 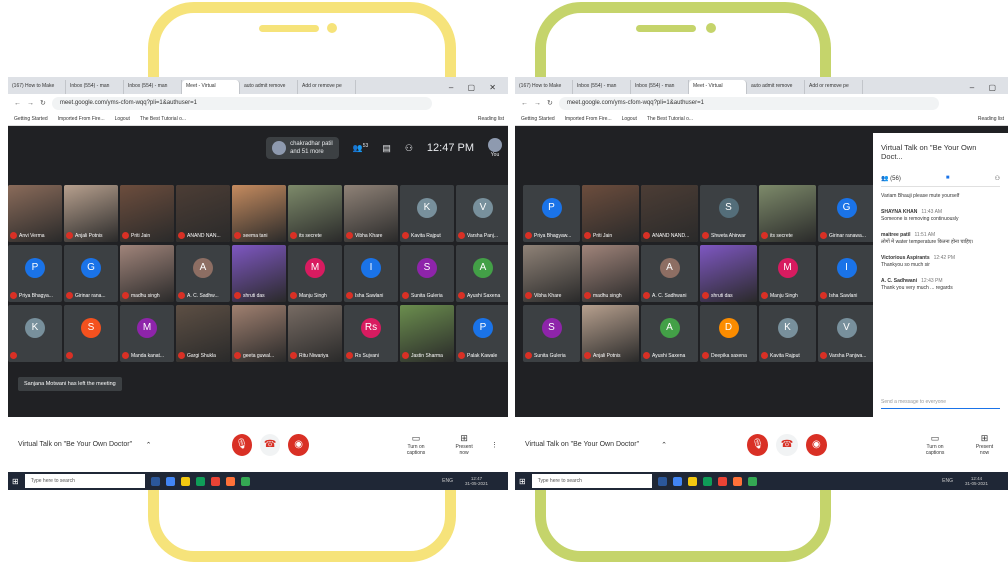 What do you see at coordinates (35, 333) in the screenshot?
I see `participant-tile: K` at bounding box center [35, 333].